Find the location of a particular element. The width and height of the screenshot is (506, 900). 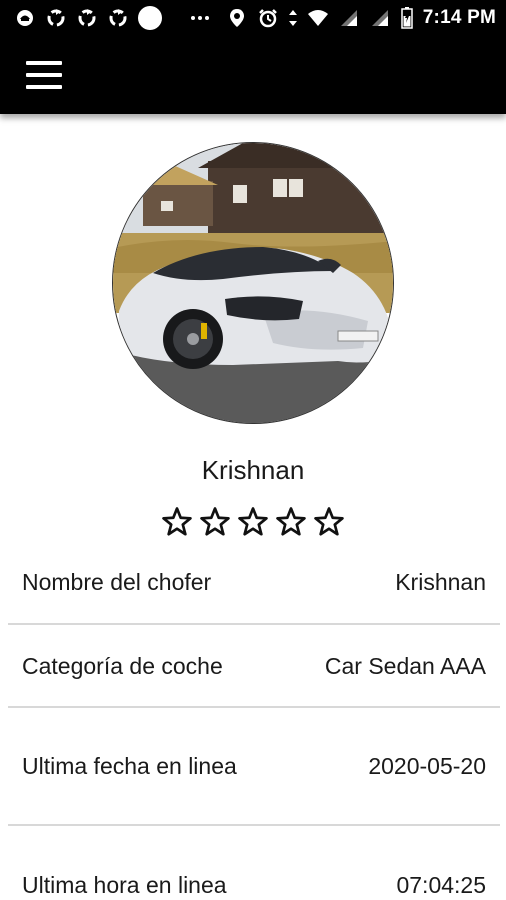

data-transfer-icon is located at coordinates (293, 18).